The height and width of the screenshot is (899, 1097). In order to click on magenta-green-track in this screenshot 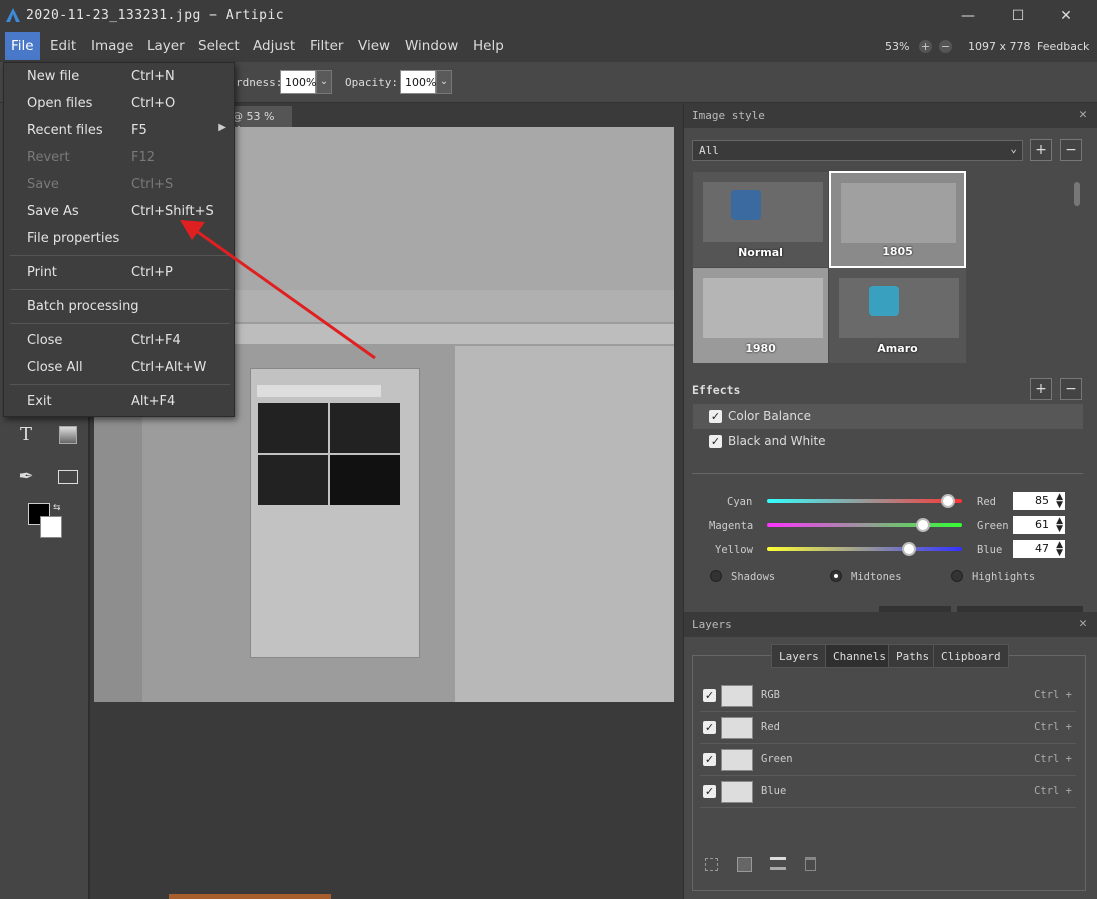, I will do `click(864, 525)`.